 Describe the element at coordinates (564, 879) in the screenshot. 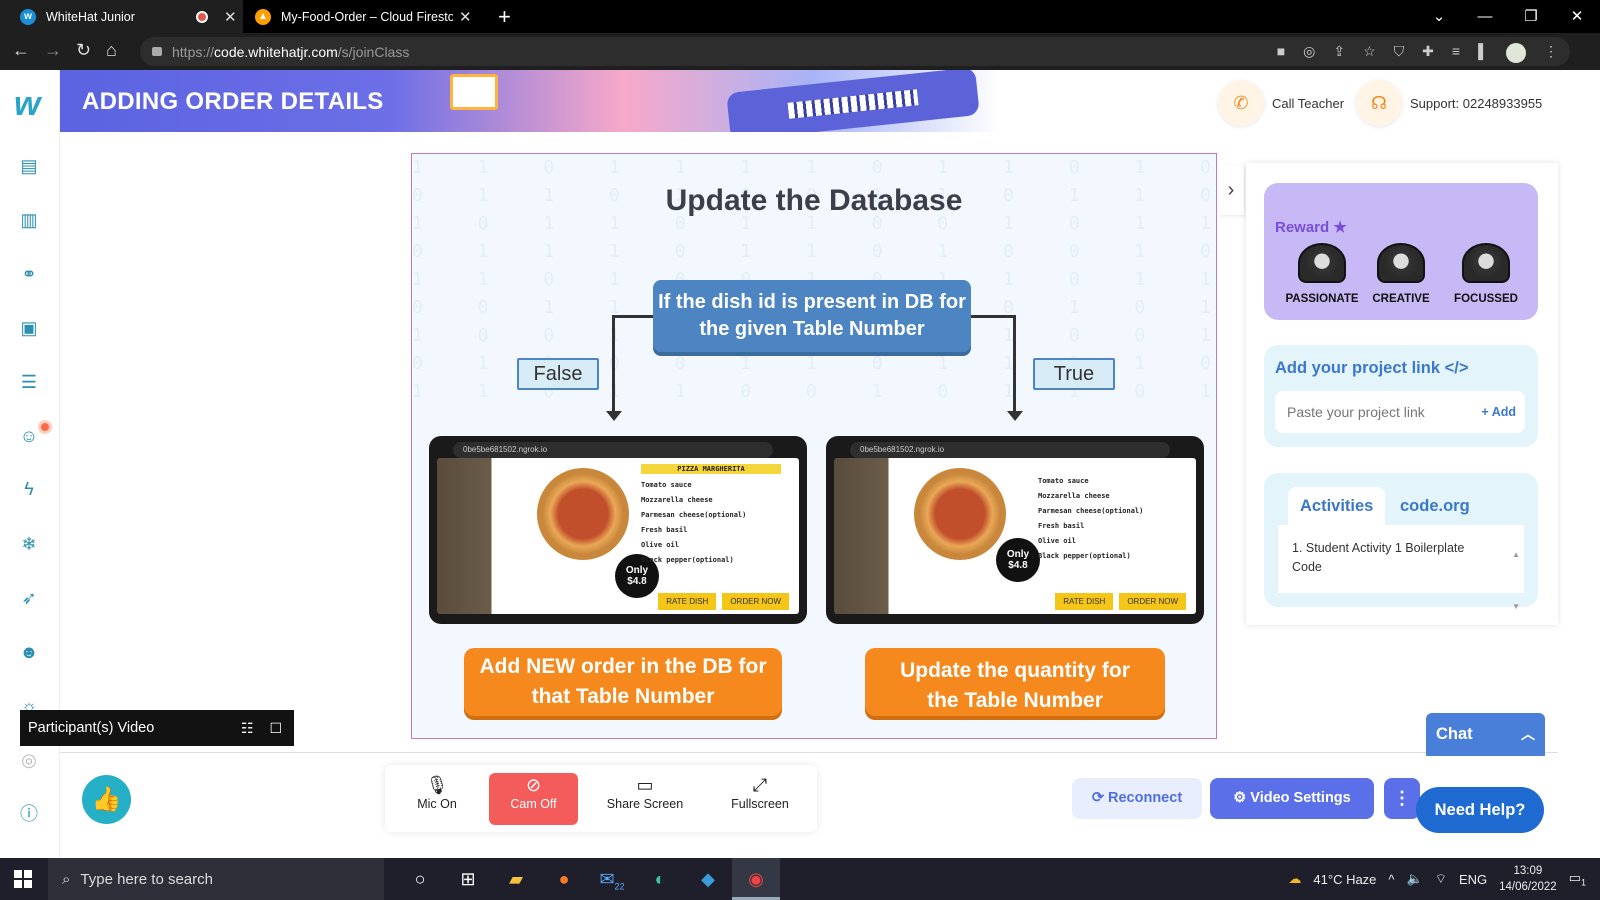

I see `firefox-icon: ●` at that location.